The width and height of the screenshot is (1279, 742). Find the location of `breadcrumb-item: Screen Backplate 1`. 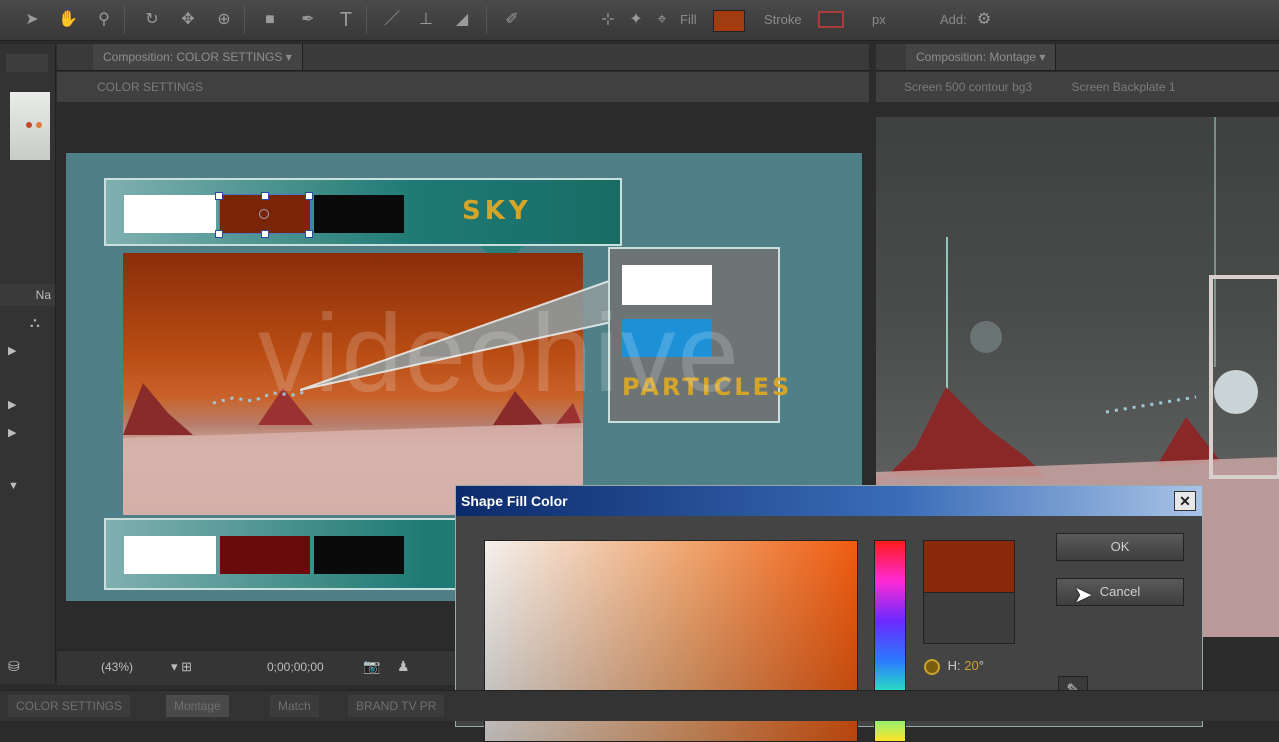

breadcrumb-item: Screen Backplate 1 is located at coordinates (1123, 87).